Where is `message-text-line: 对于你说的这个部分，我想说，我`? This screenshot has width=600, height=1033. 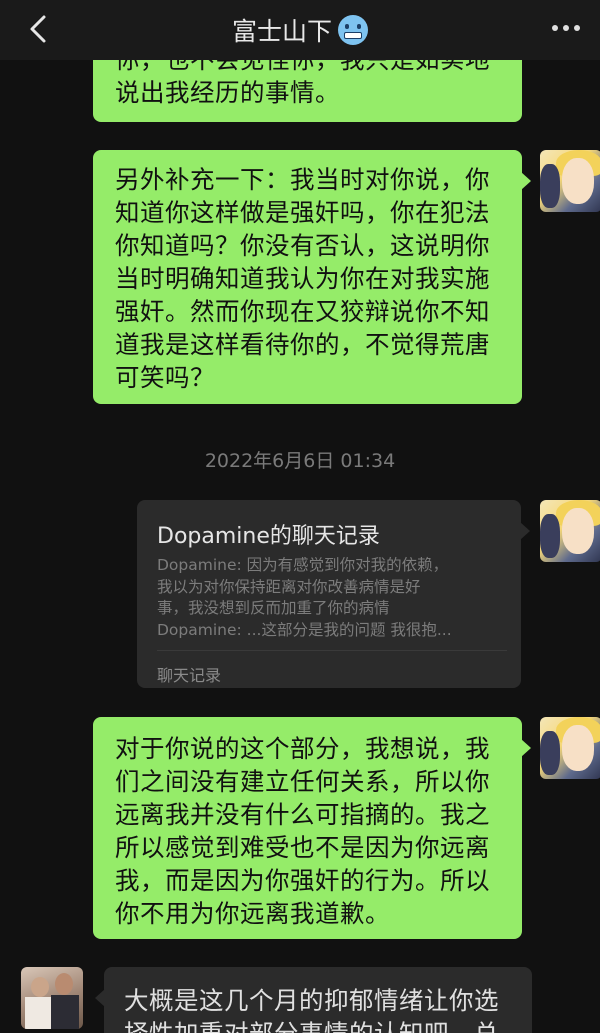
message-text-line: 对于你说的这个部分，我想说，我 is located at coordinates (302, 748).